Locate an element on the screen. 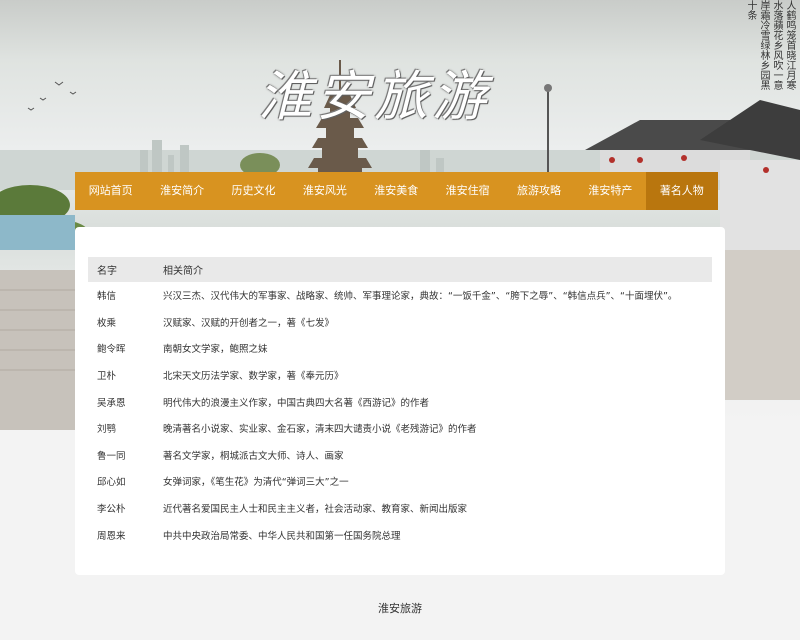 The height and width of the screenshot is (640, 800). footer-text: 淮安旅游 is located at coordinates (400, 608).